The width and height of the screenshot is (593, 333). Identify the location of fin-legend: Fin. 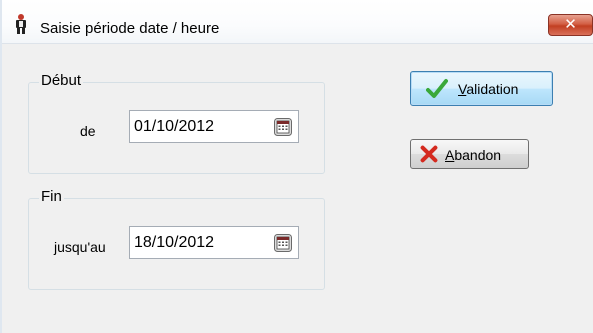
(51, 197).